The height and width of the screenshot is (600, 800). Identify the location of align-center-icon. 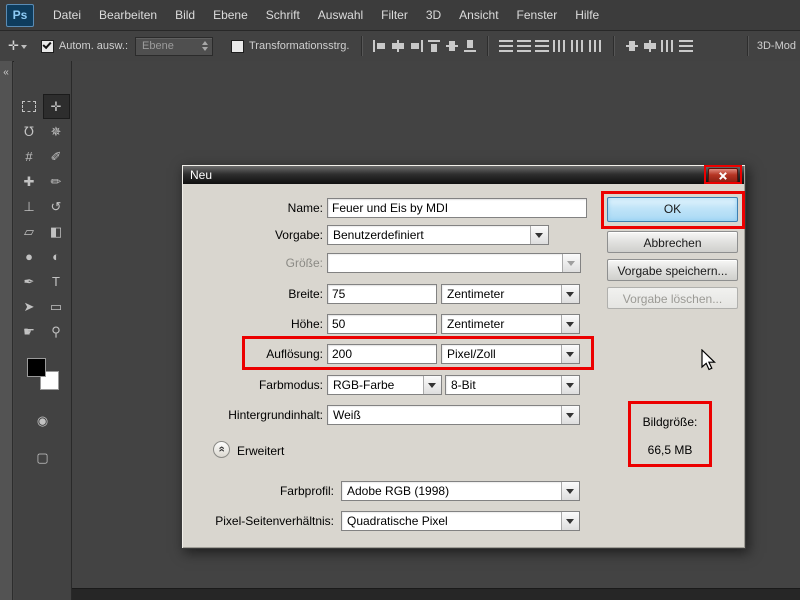
(398, 46).